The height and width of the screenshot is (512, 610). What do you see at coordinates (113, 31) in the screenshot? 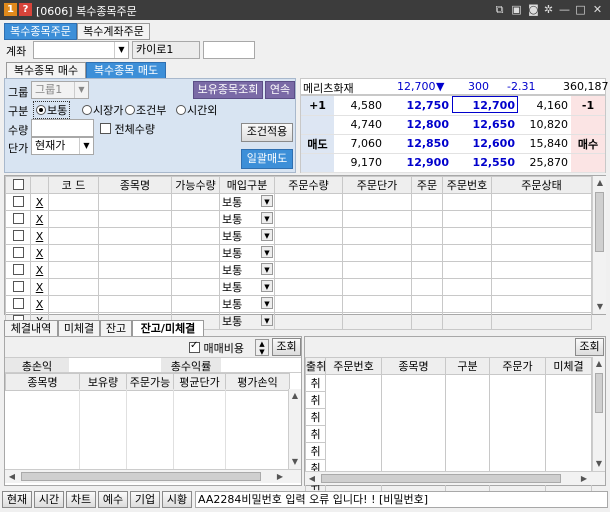
I see `tab-multi-account-order: 복수계좌주문` at bounding box center [113, 31].